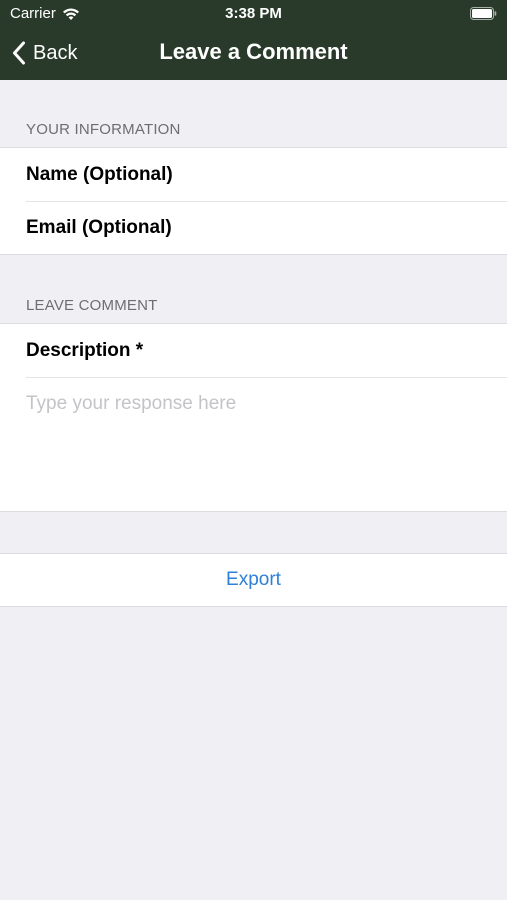  I want to click on section-header-your-information: YOUR INFORMATION, so click(103, 129).